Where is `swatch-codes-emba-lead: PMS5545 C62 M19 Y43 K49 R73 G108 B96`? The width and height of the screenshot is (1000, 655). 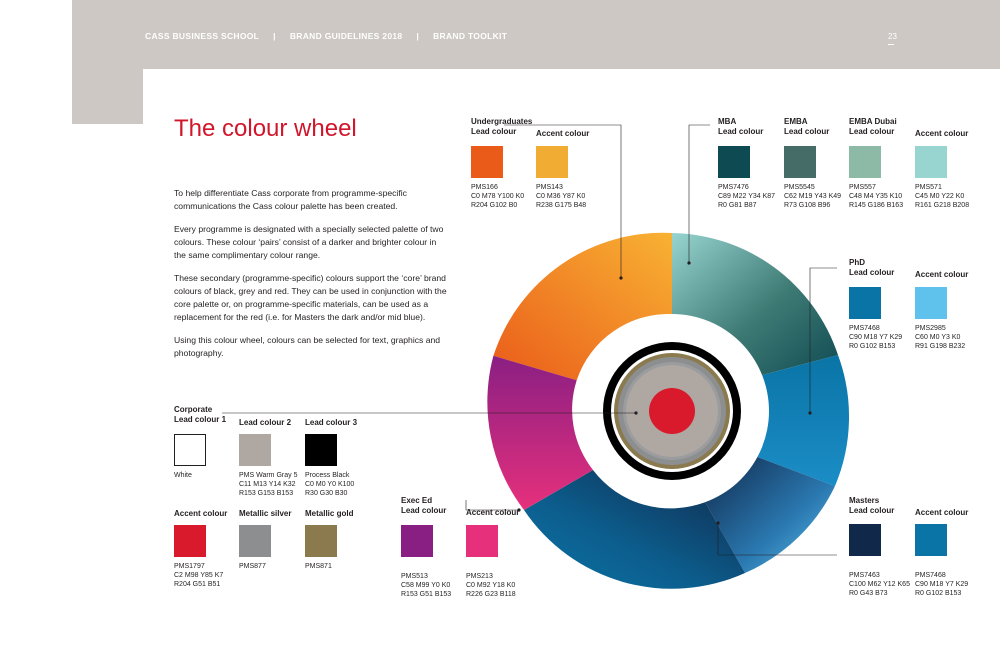 swatch-codes-emba-lead: PMS5545 C62 M19 Y43 K49 R73 G108 B96 is located at coordinates (813, 196).